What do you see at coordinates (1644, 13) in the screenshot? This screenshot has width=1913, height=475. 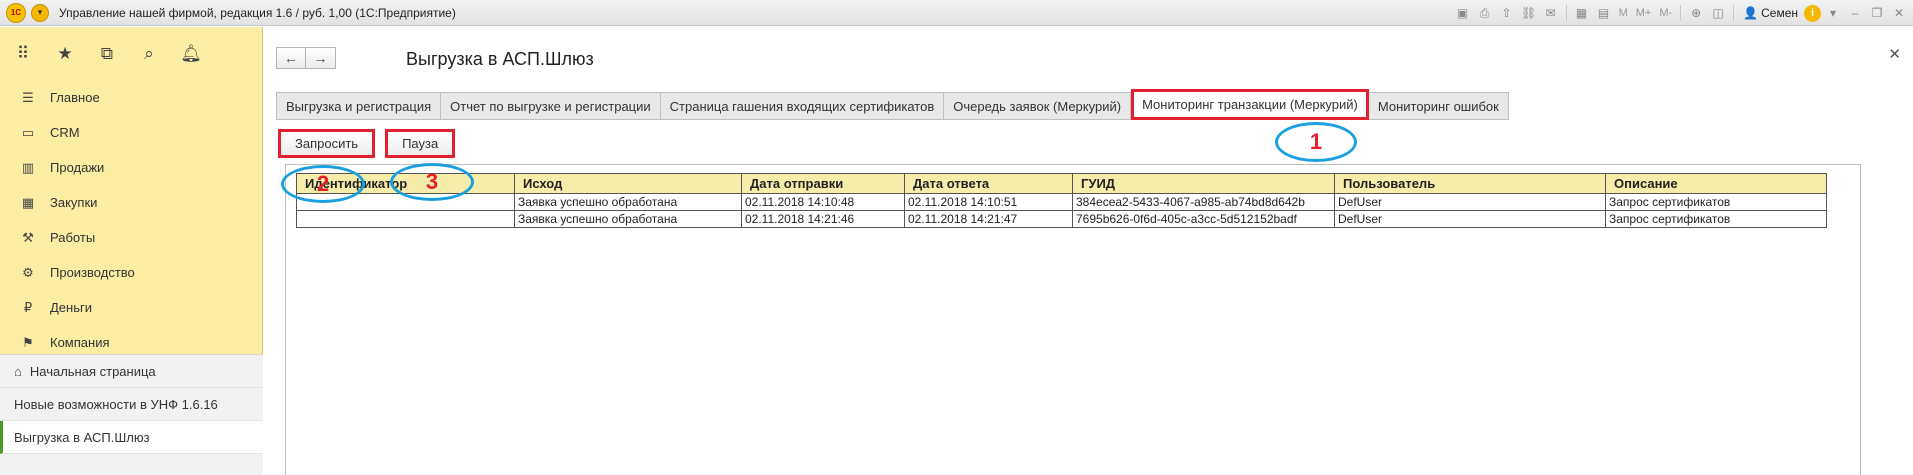 I see `memory-plus-button: M+` at bounding box center [1644, 13].